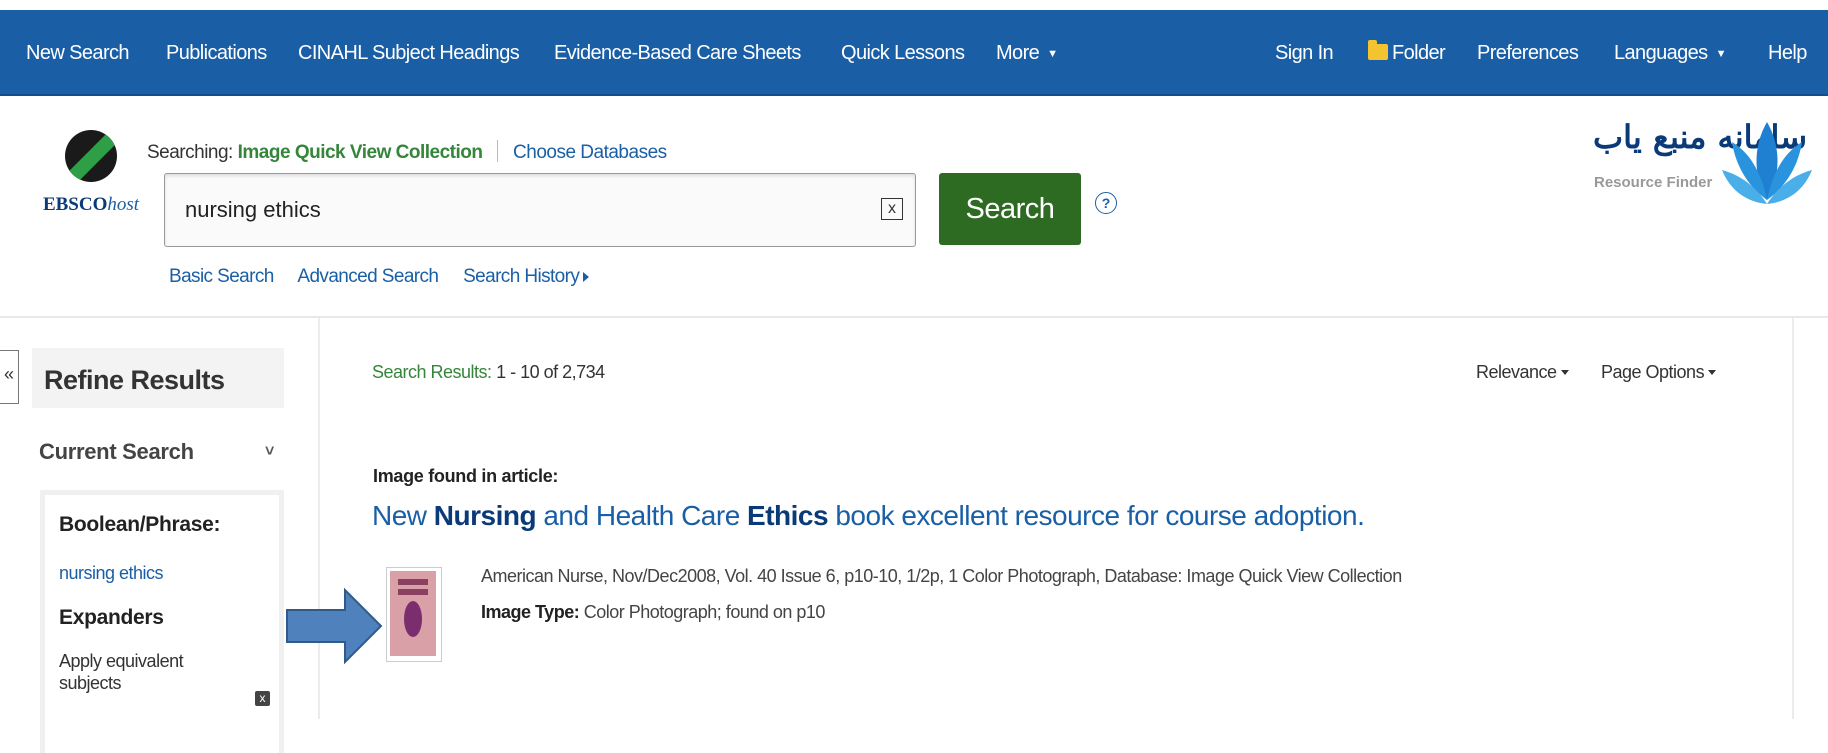 The image size is (1828, 753). Describe the element at coordinates (111, 617) in the screenshot. I see `expanders-label: Expanders` at that location.